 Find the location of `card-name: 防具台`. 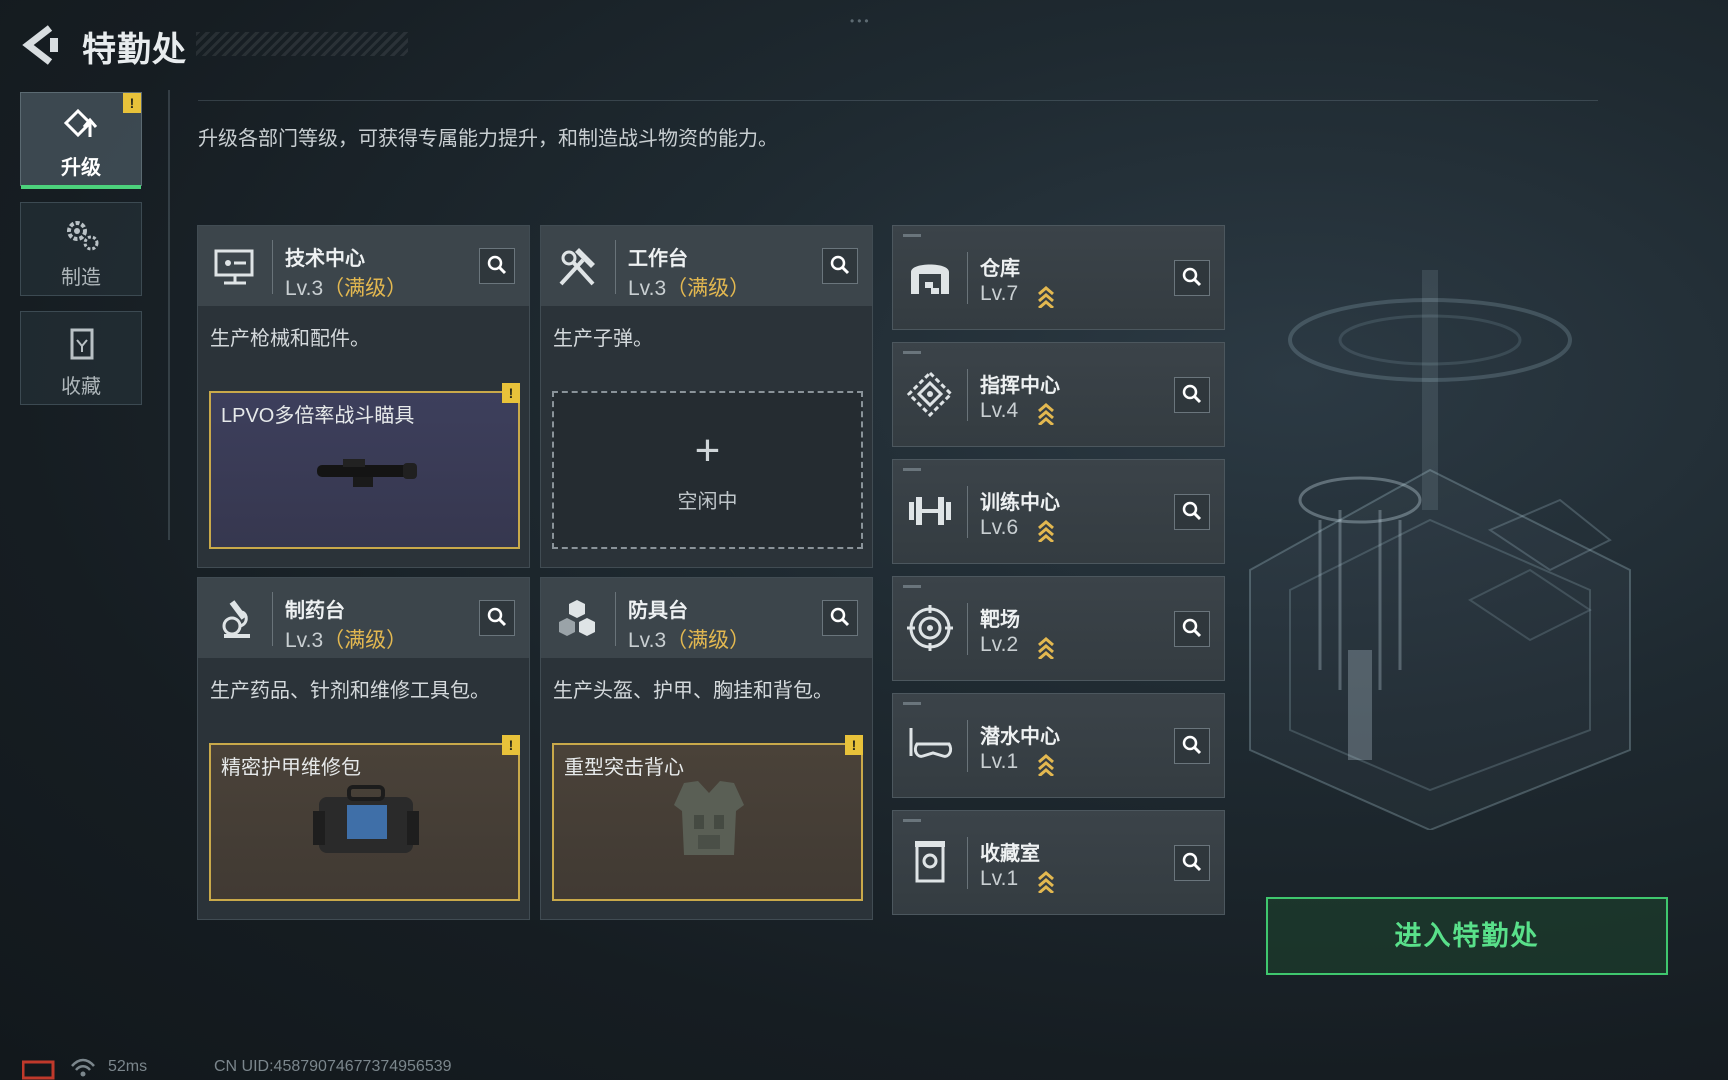

card-name: 防具台 is located at coordinates (658, 611).